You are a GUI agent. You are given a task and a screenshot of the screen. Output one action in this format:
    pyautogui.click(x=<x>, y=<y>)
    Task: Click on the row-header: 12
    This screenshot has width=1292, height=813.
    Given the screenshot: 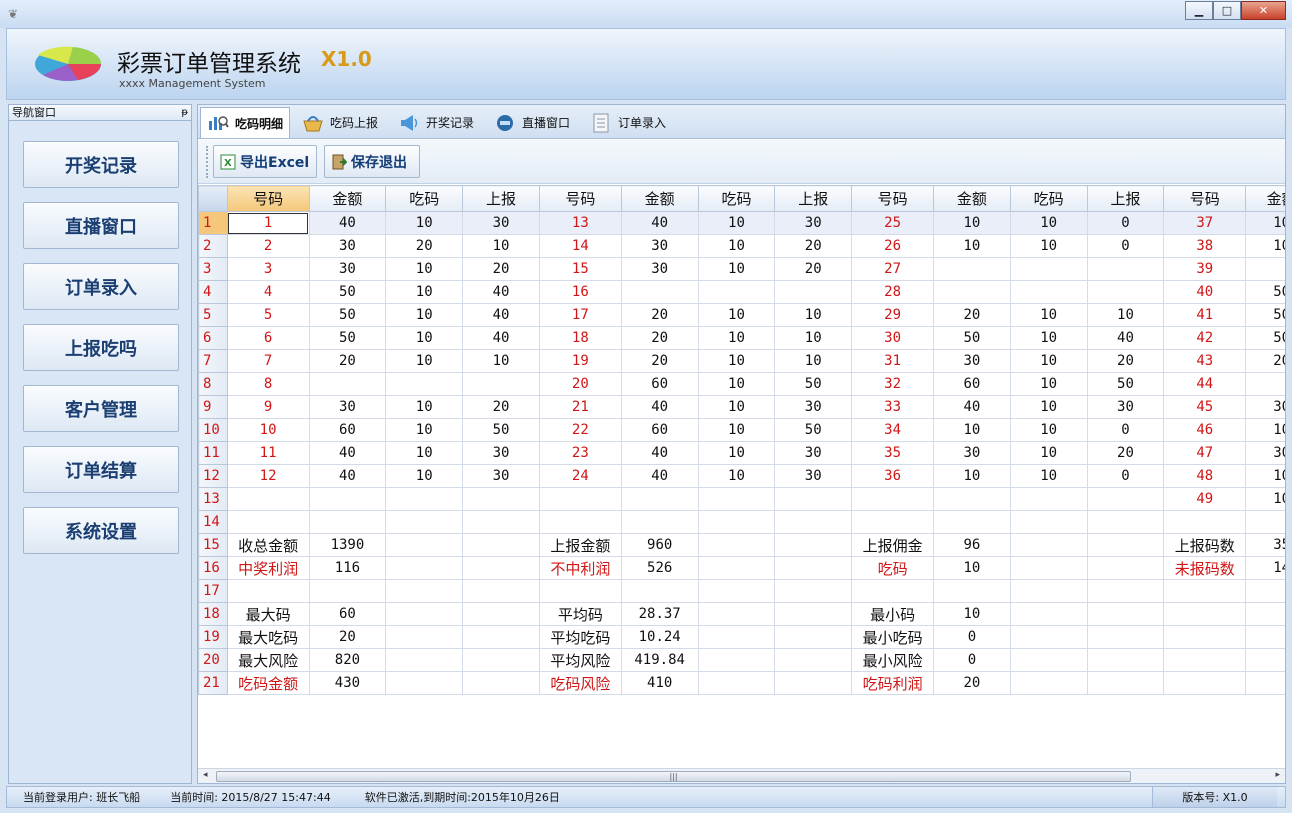 What is the action you would take?
    pyautogui.click(x=213, y=476)
    